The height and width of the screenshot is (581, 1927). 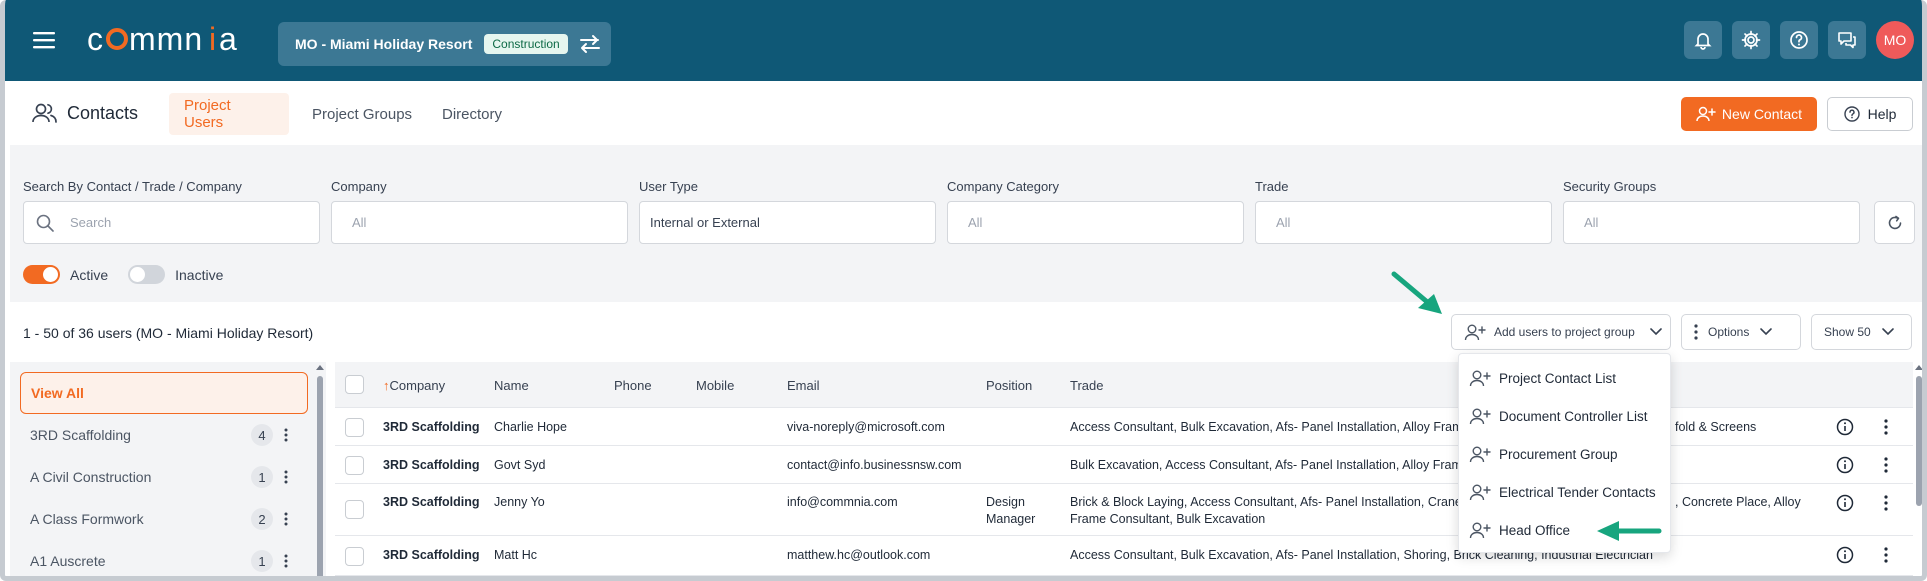 I want to click on dropdown-item-head-office: Head Office, so click(x=1519, y=530).